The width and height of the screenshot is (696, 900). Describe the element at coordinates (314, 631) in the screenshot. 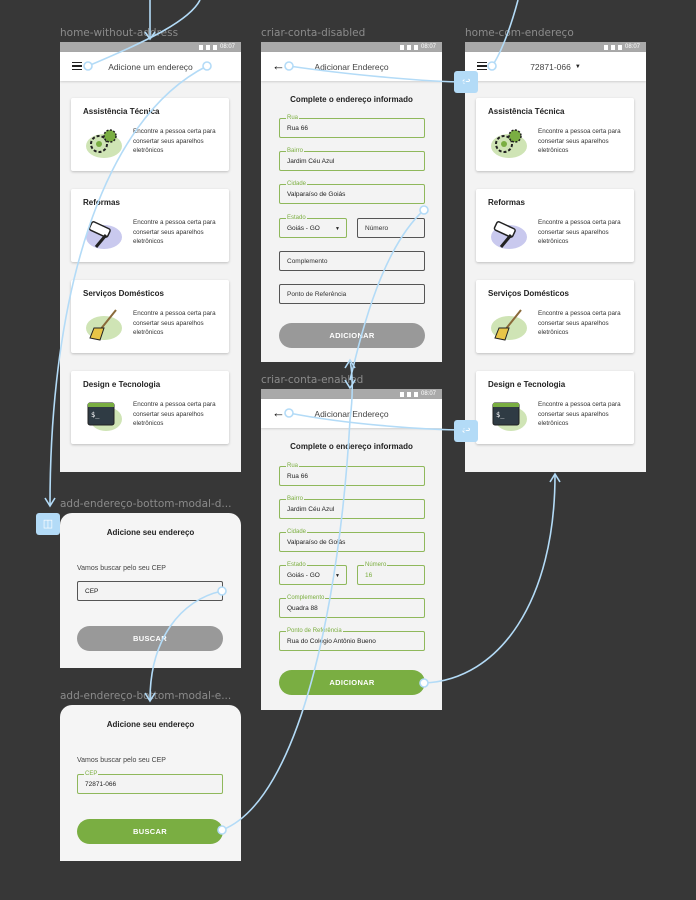

I see `referencia-label: Ponto de Referência` at that location.